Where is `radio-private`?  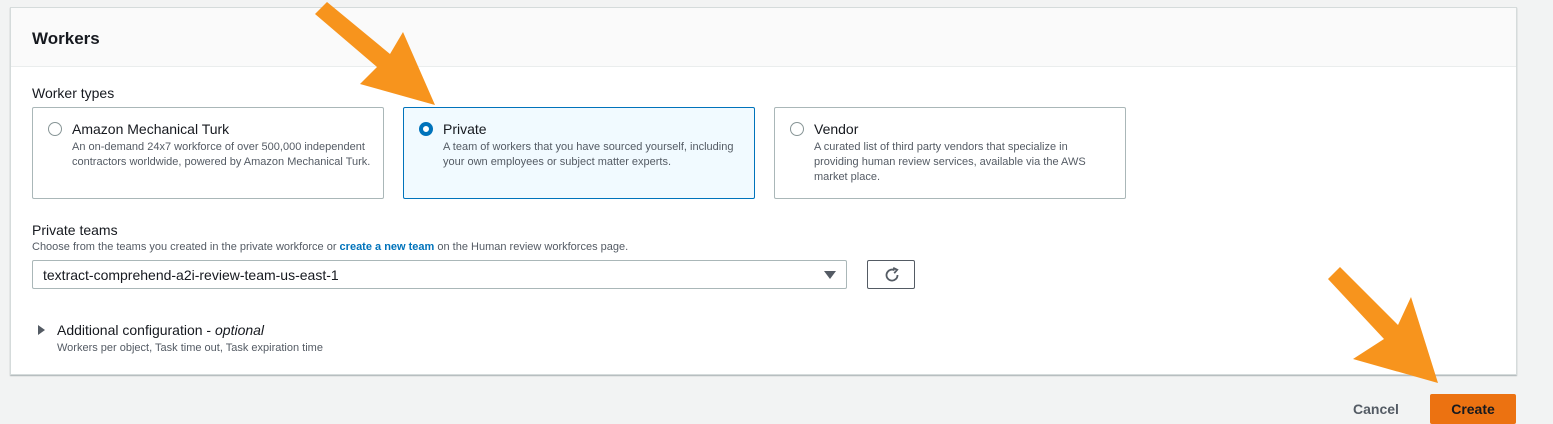 radio-private is located at coordinates (426, 129).